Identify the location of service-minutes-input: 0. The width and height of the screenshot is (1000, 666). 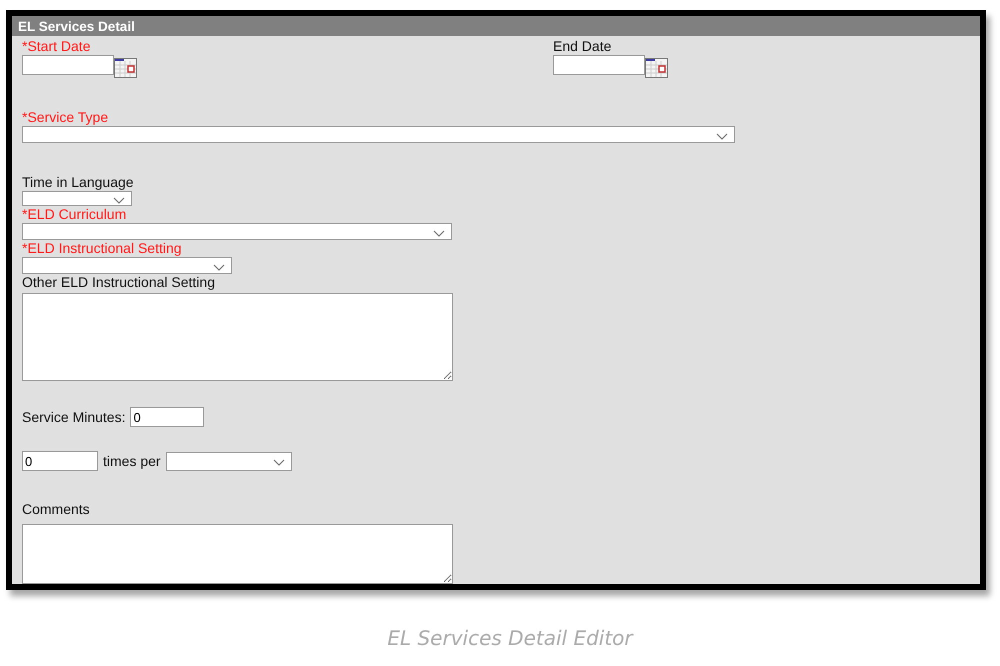
(167, 417).